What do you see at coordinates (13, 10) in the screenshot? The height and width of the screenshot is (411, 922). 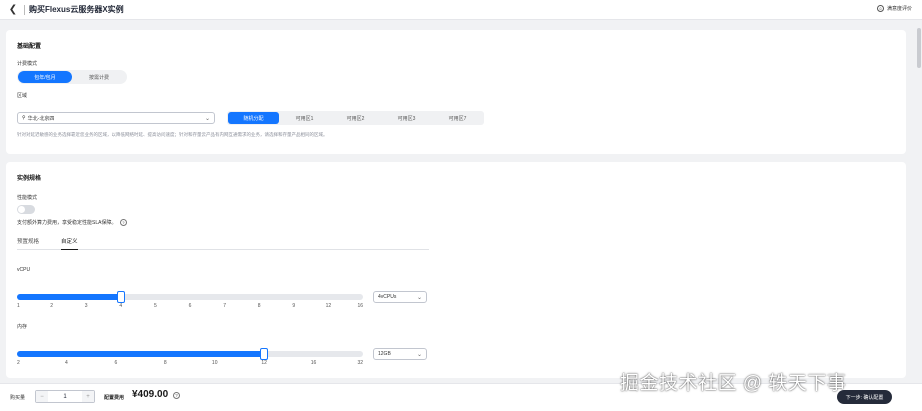 I see `back-arrow-icon: ❮` at bounding box center [13, 10].